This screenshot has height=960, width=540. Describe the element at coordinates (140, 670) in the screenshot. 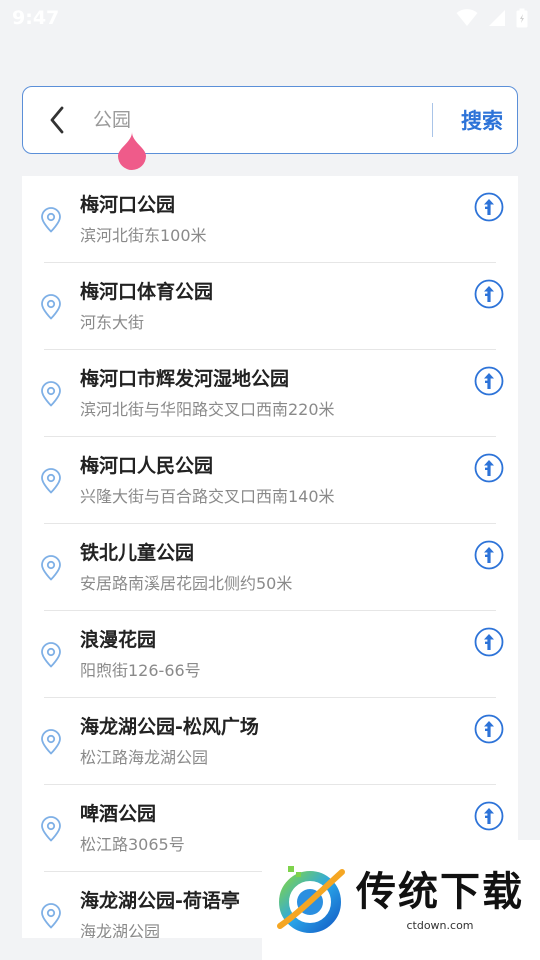

I see `place-address: 阳煦街126-66号` at that location.